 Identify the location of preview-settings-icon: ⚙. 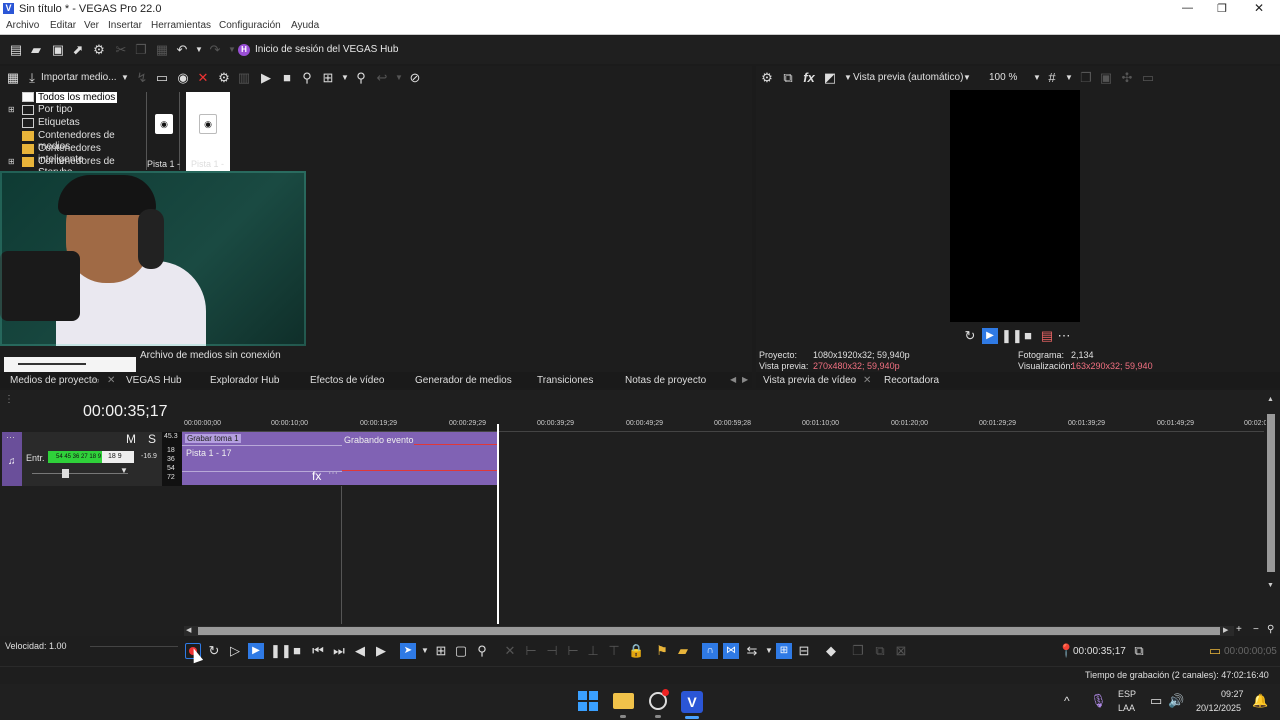
(767, 78).